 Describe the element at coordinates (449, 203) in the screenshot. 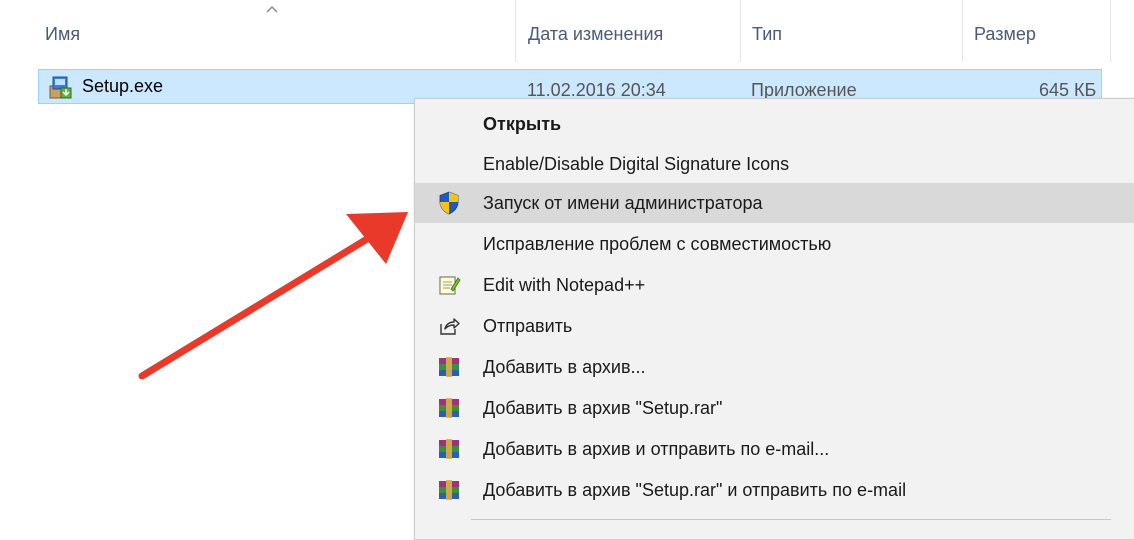

I see `uac-shield-icon` at that location.